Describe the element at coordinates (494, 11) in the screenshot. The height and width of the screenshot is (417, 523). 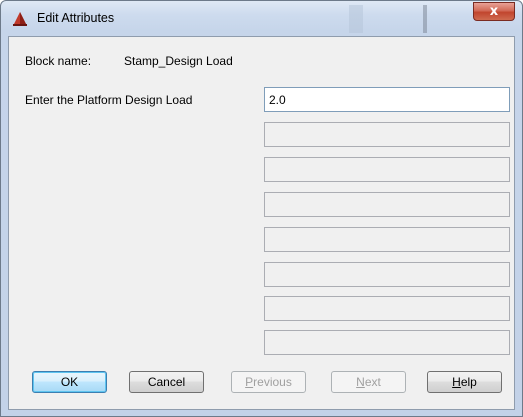
I see `close-button: x` at that location.